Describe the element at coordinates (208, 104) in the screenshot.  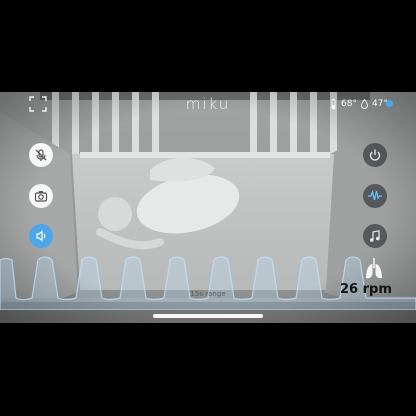
I see `brand-logo: miku` at that location.